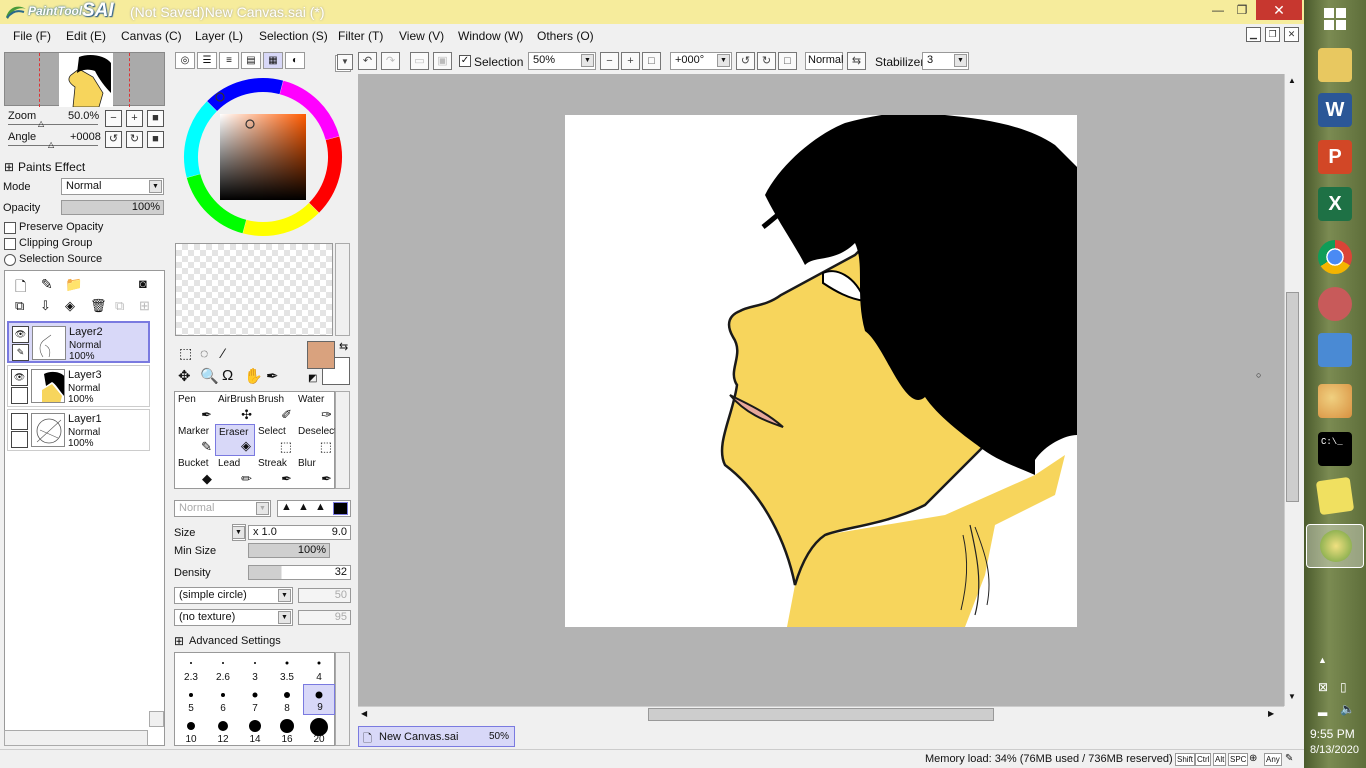  What do you see at coordinates (1335, 204) in the screenshot?
I see `excel-icon: X` at bounding box center [1335, 204].